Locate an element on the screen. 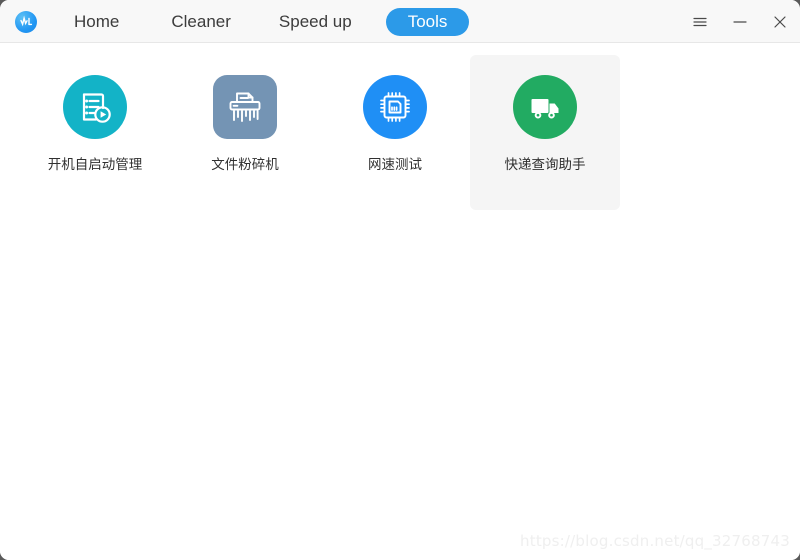 The width and height of the screenshot is (800, 560). hamburger-menu-icon is located at coordinates (700, 22).